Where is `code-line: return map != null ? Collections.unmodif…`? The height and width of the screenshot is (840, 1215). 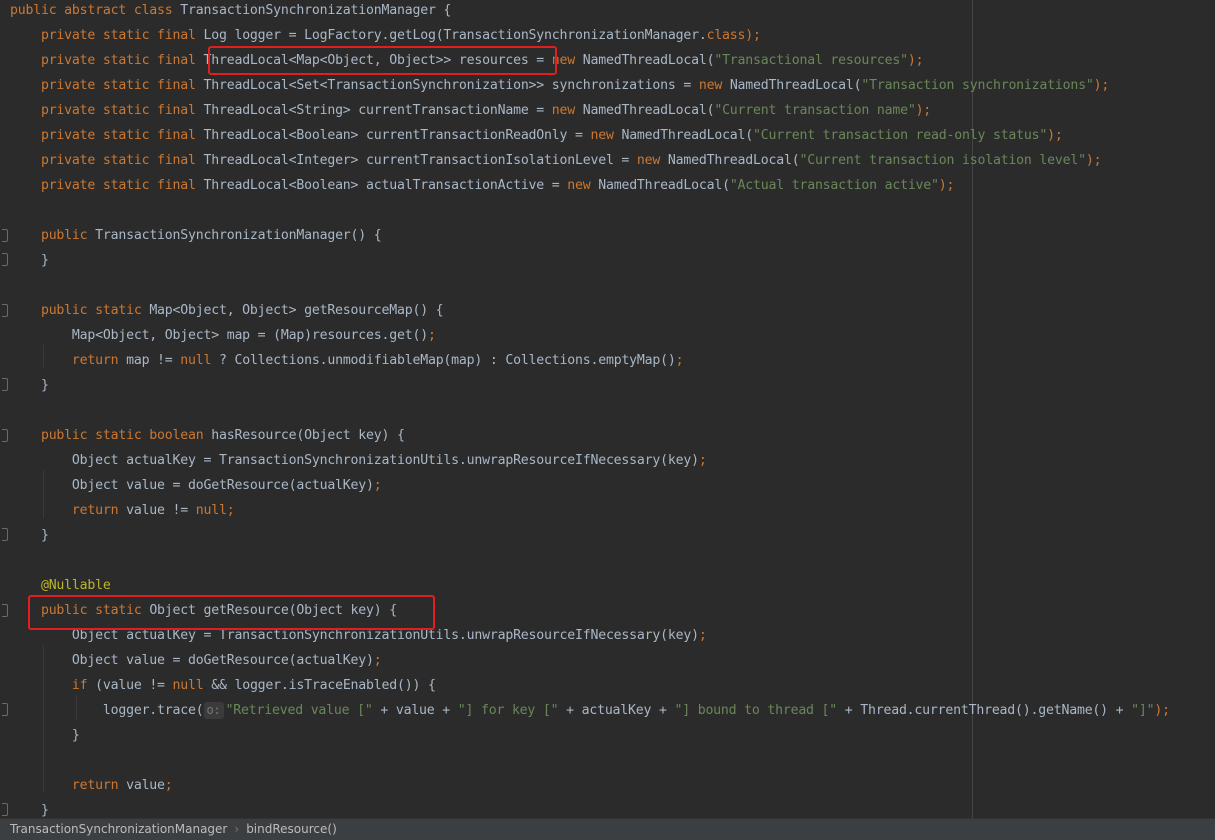 code-line: return map != null ? Collections.unmodif… is located at coordinates (347, 360).